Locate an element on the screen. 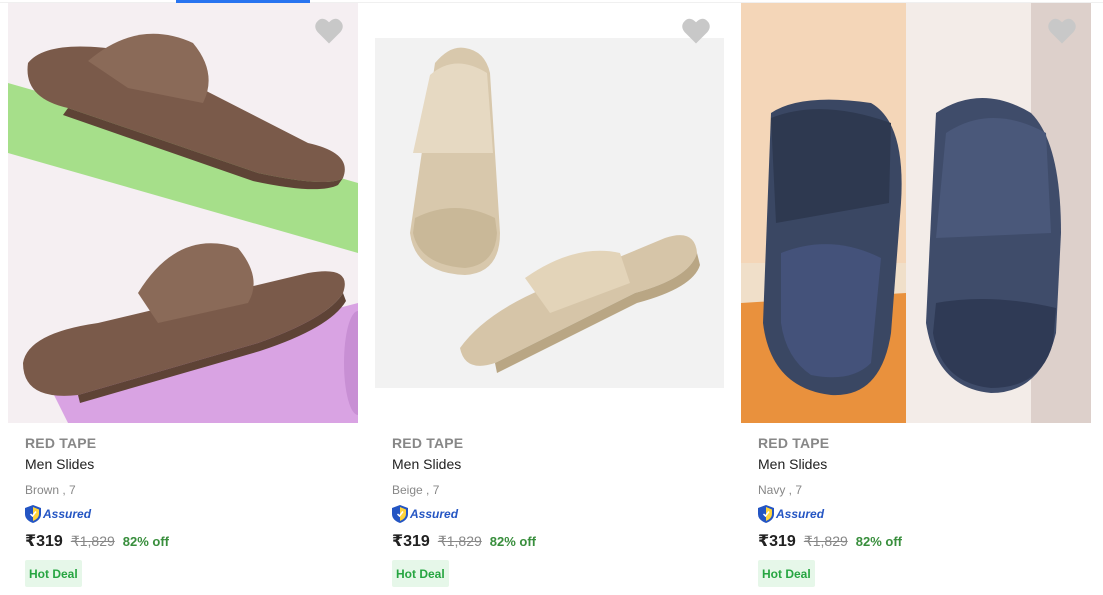 This screenshot has width=1103, height=595. product-variant: Brown , 7 is located at coordinates (50, 490).